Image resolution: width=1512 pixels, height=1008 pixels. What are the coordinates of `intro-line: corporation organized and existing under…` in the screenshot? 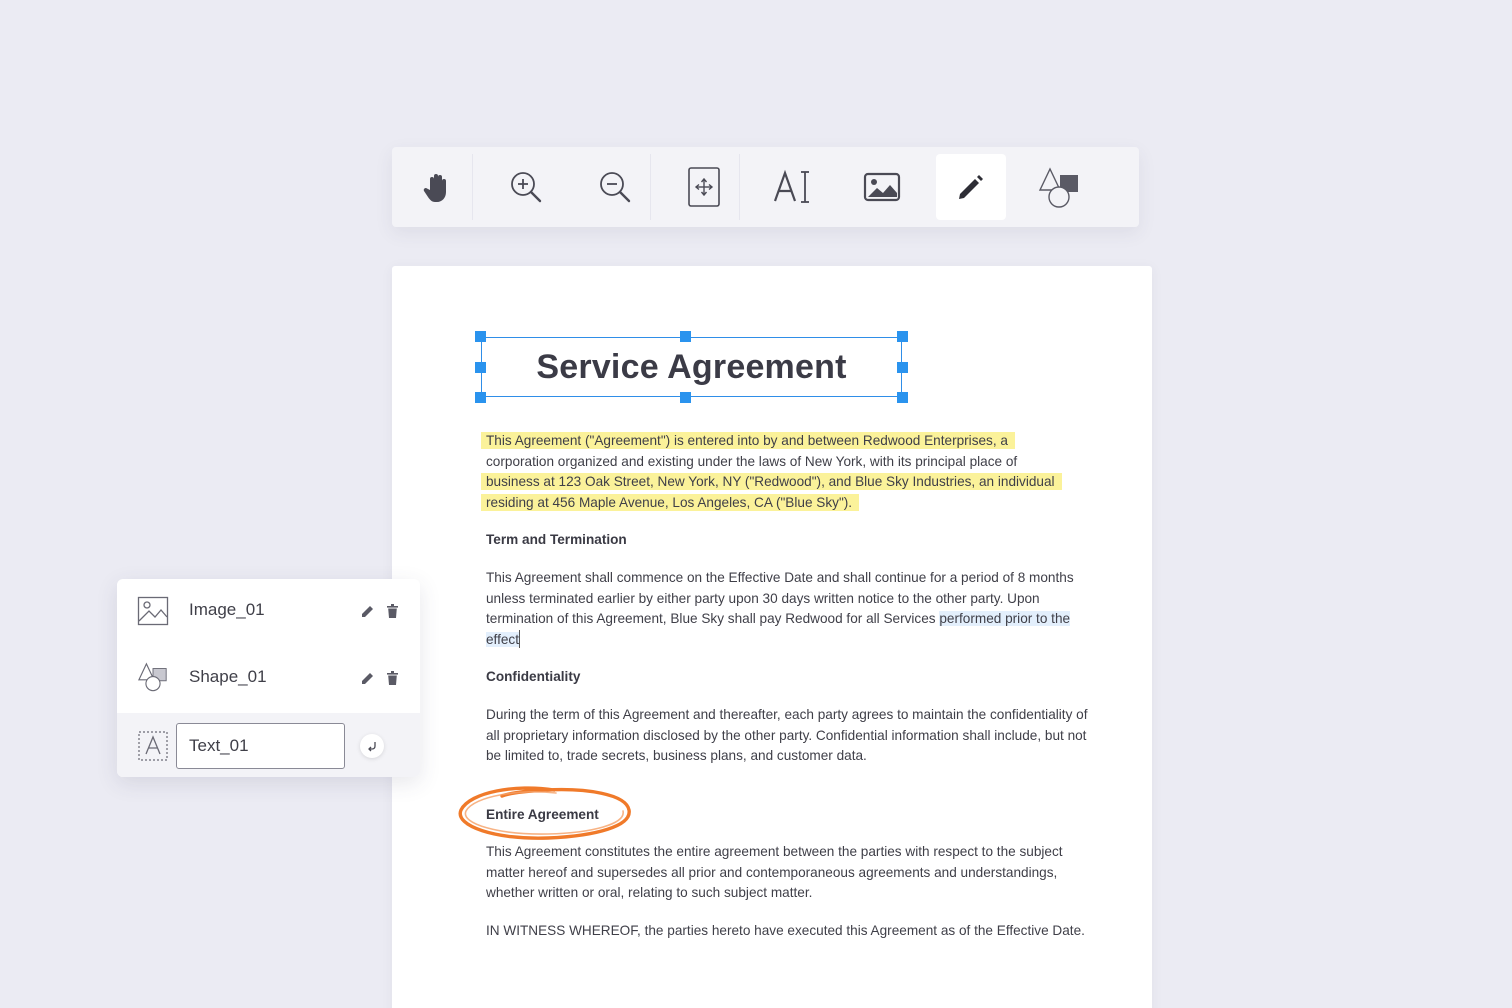 It's located at (752, 461).